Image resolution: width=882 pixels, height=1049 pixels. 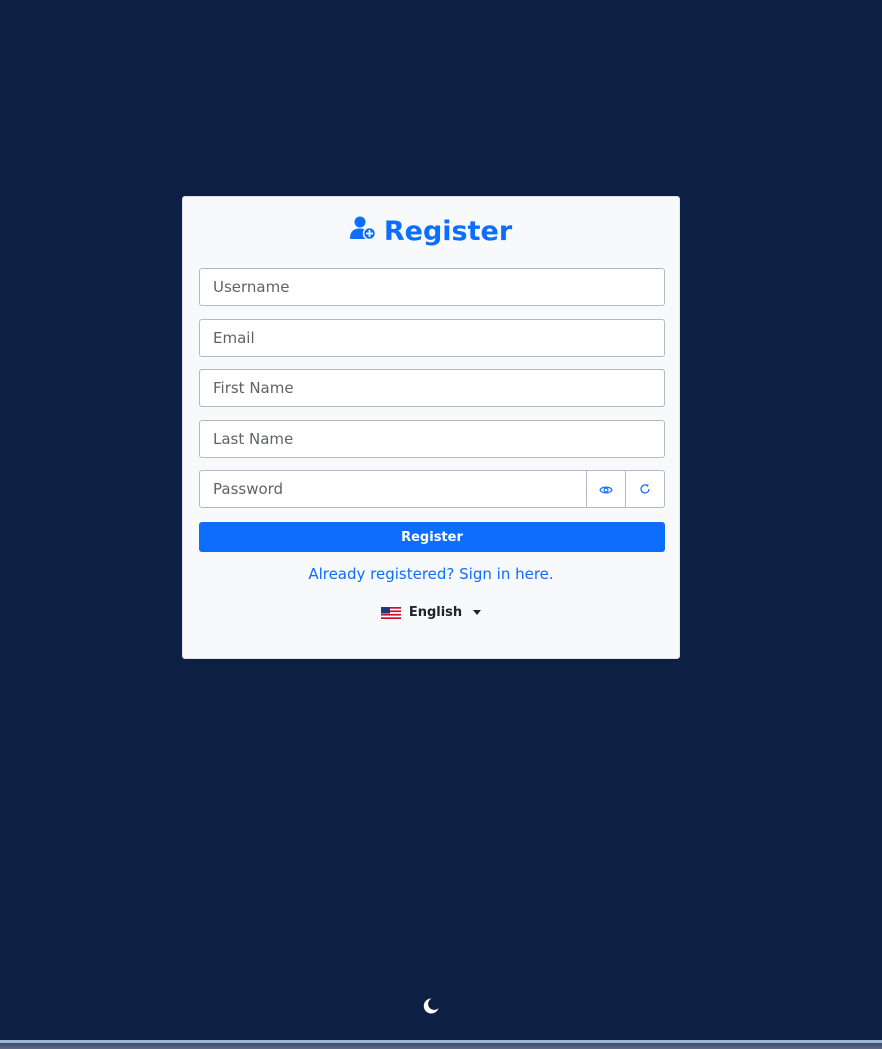 I want to click on generate-password-button, so click(x=645, y=489).